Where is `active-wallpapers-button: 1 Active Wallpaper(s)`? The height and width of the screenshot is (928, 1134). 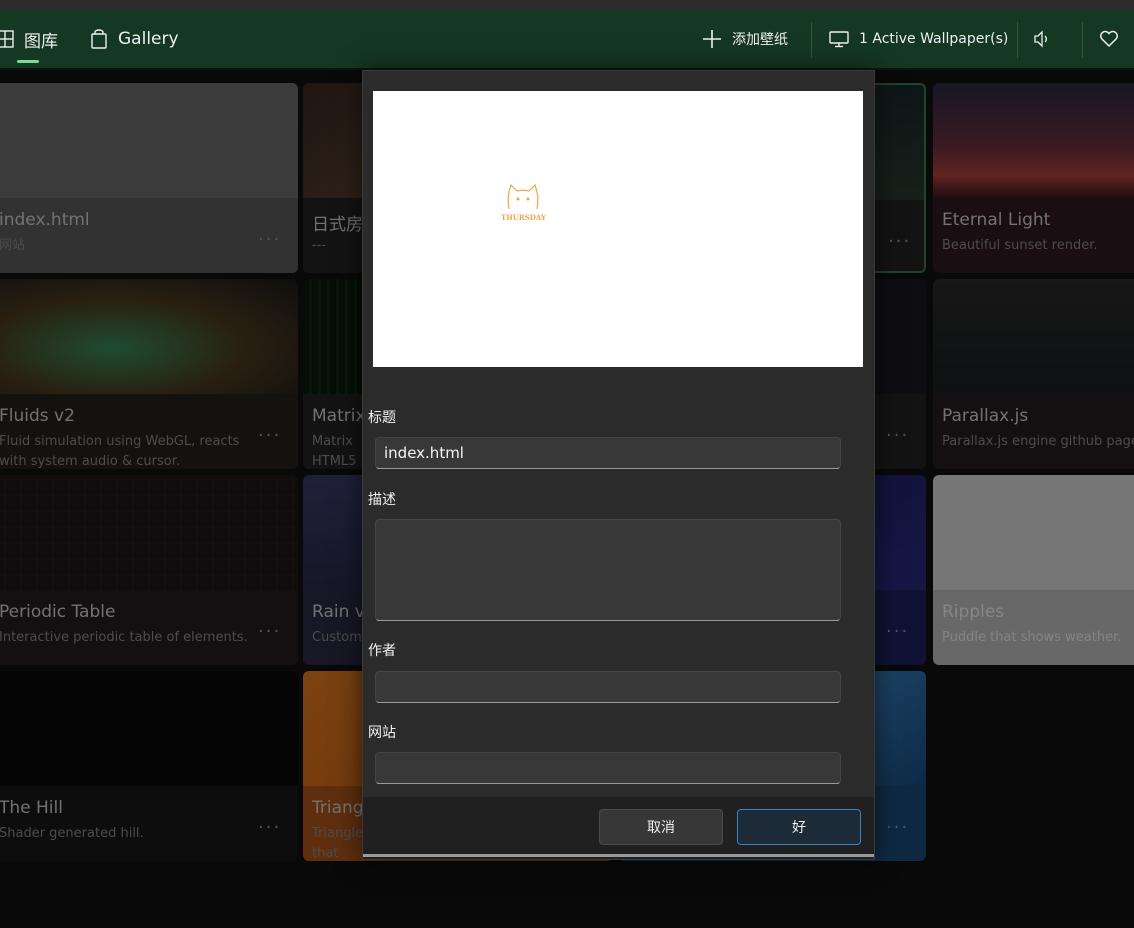 active-wallpapers-button: 1 Active Wallpaper(s) is located at coordinates (918, 39).